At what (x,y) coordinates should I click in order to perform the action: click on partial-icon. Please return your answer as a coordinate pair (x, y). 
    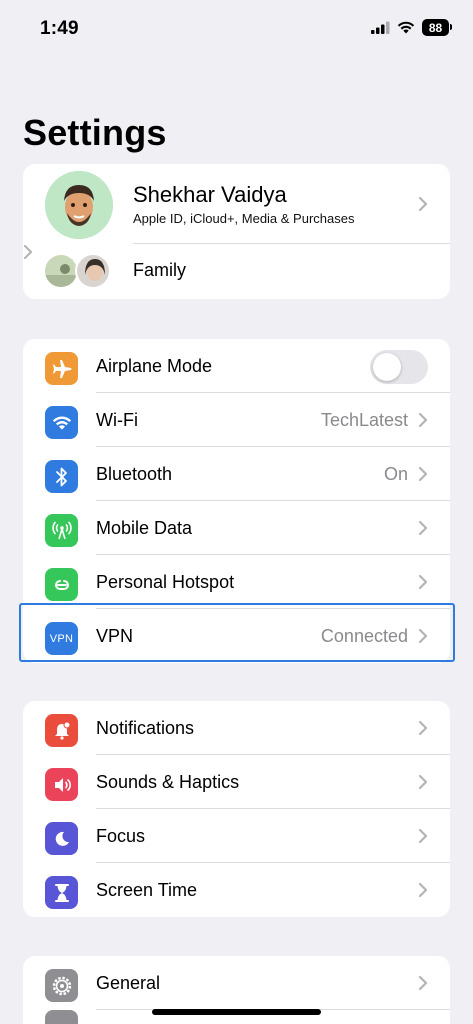
    Looking at the image, I should click on (61, 1017).